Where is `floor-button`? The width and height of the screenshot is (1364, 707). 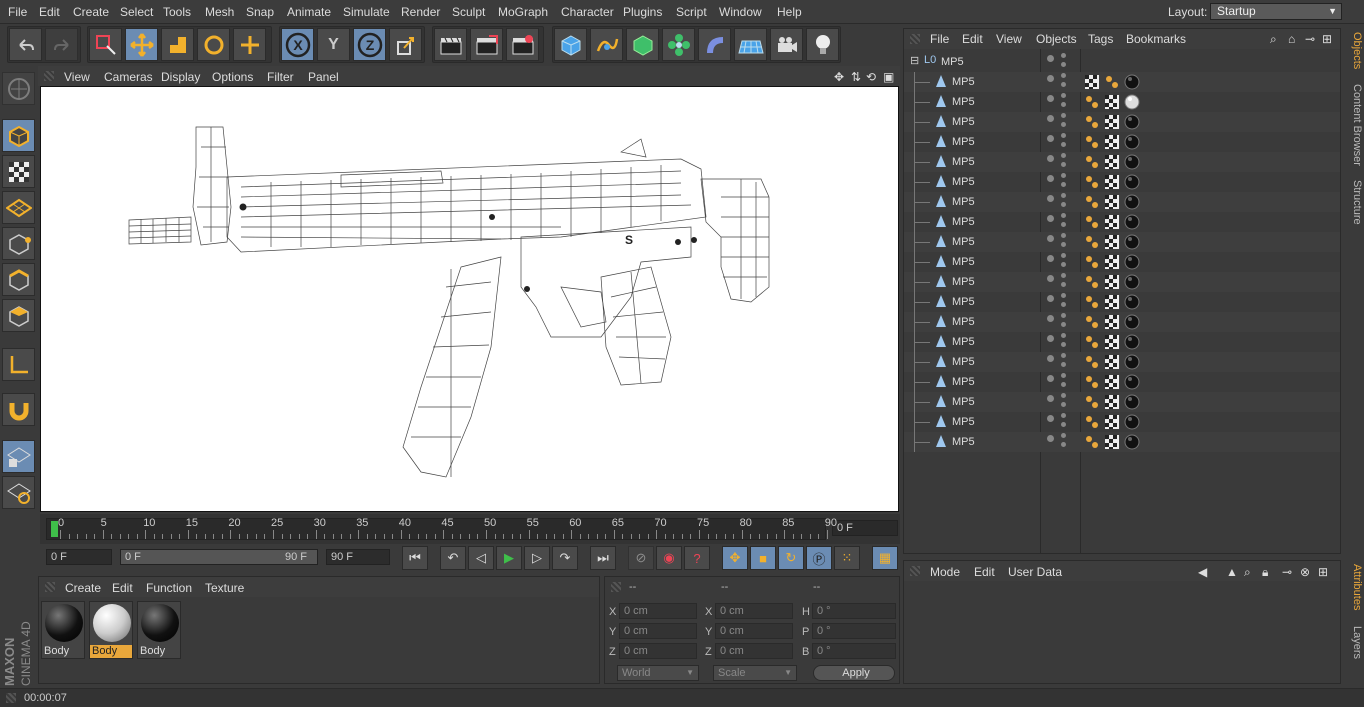 floor-button is located at coordinates (750, 44).